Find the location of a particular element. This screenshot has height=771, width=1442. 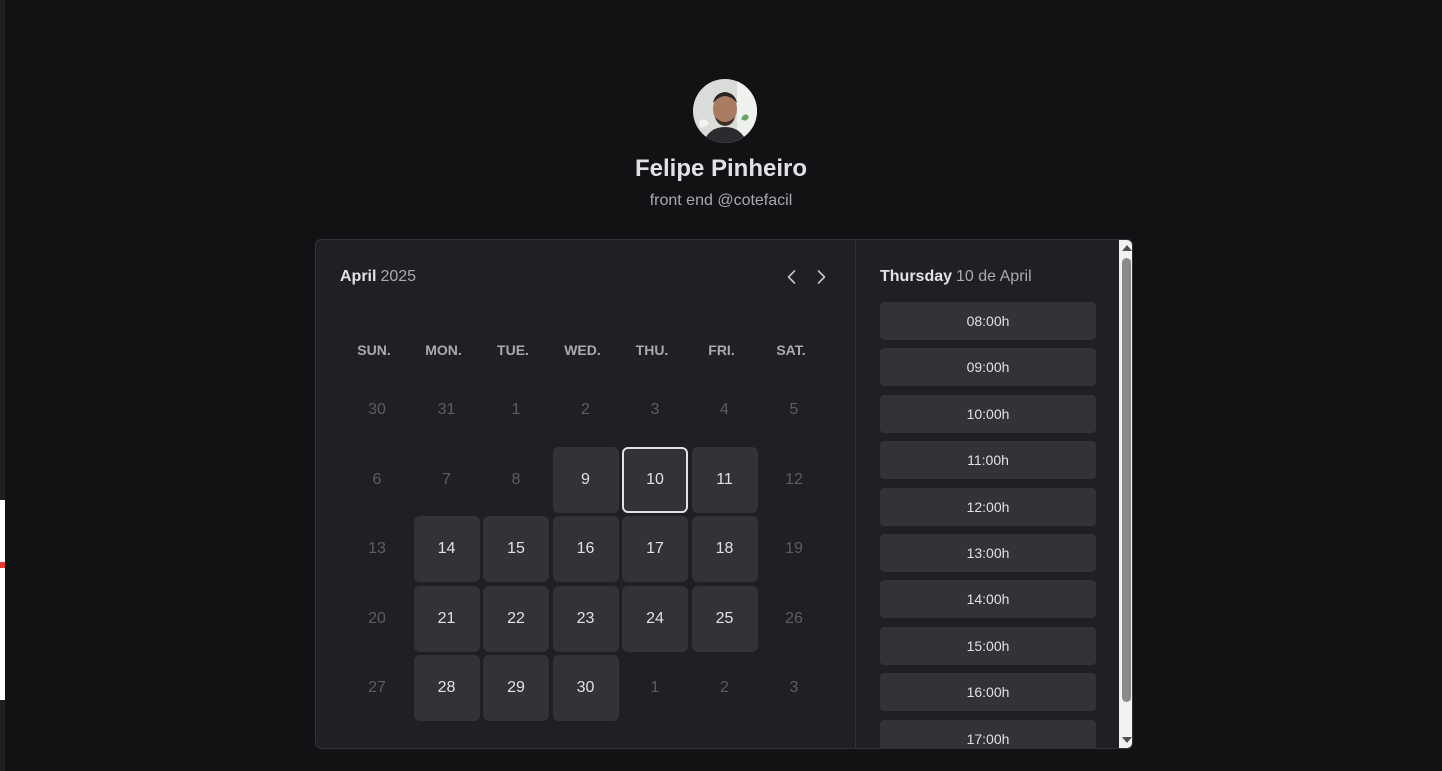

calendar-day-disabled: 27 is located at coordinates (377, 687).